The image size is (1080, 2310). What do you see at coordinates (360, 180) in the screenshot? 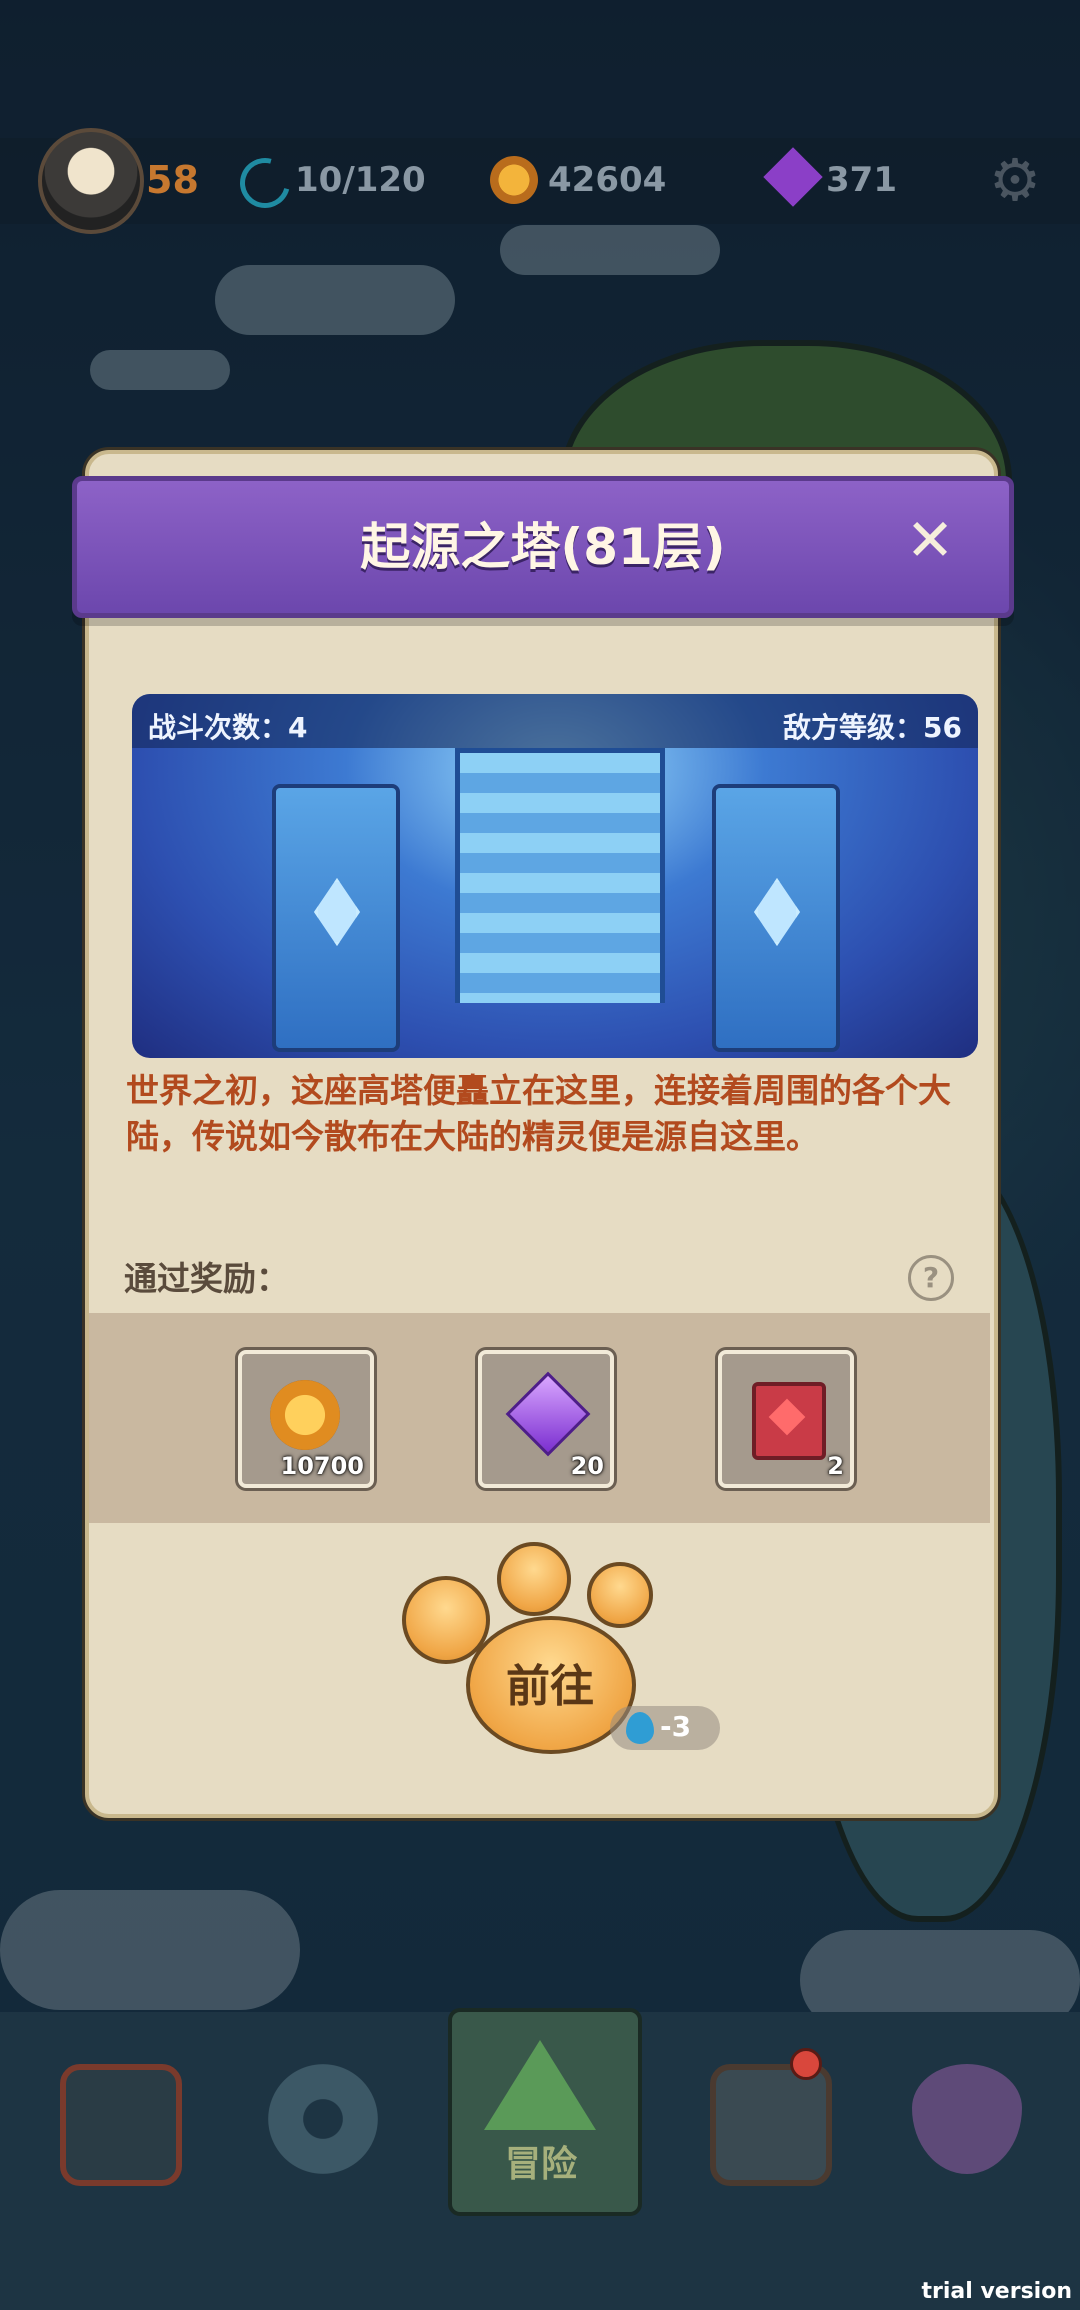
I see `energy-value: 10/120` at bounding box center [360, 180].